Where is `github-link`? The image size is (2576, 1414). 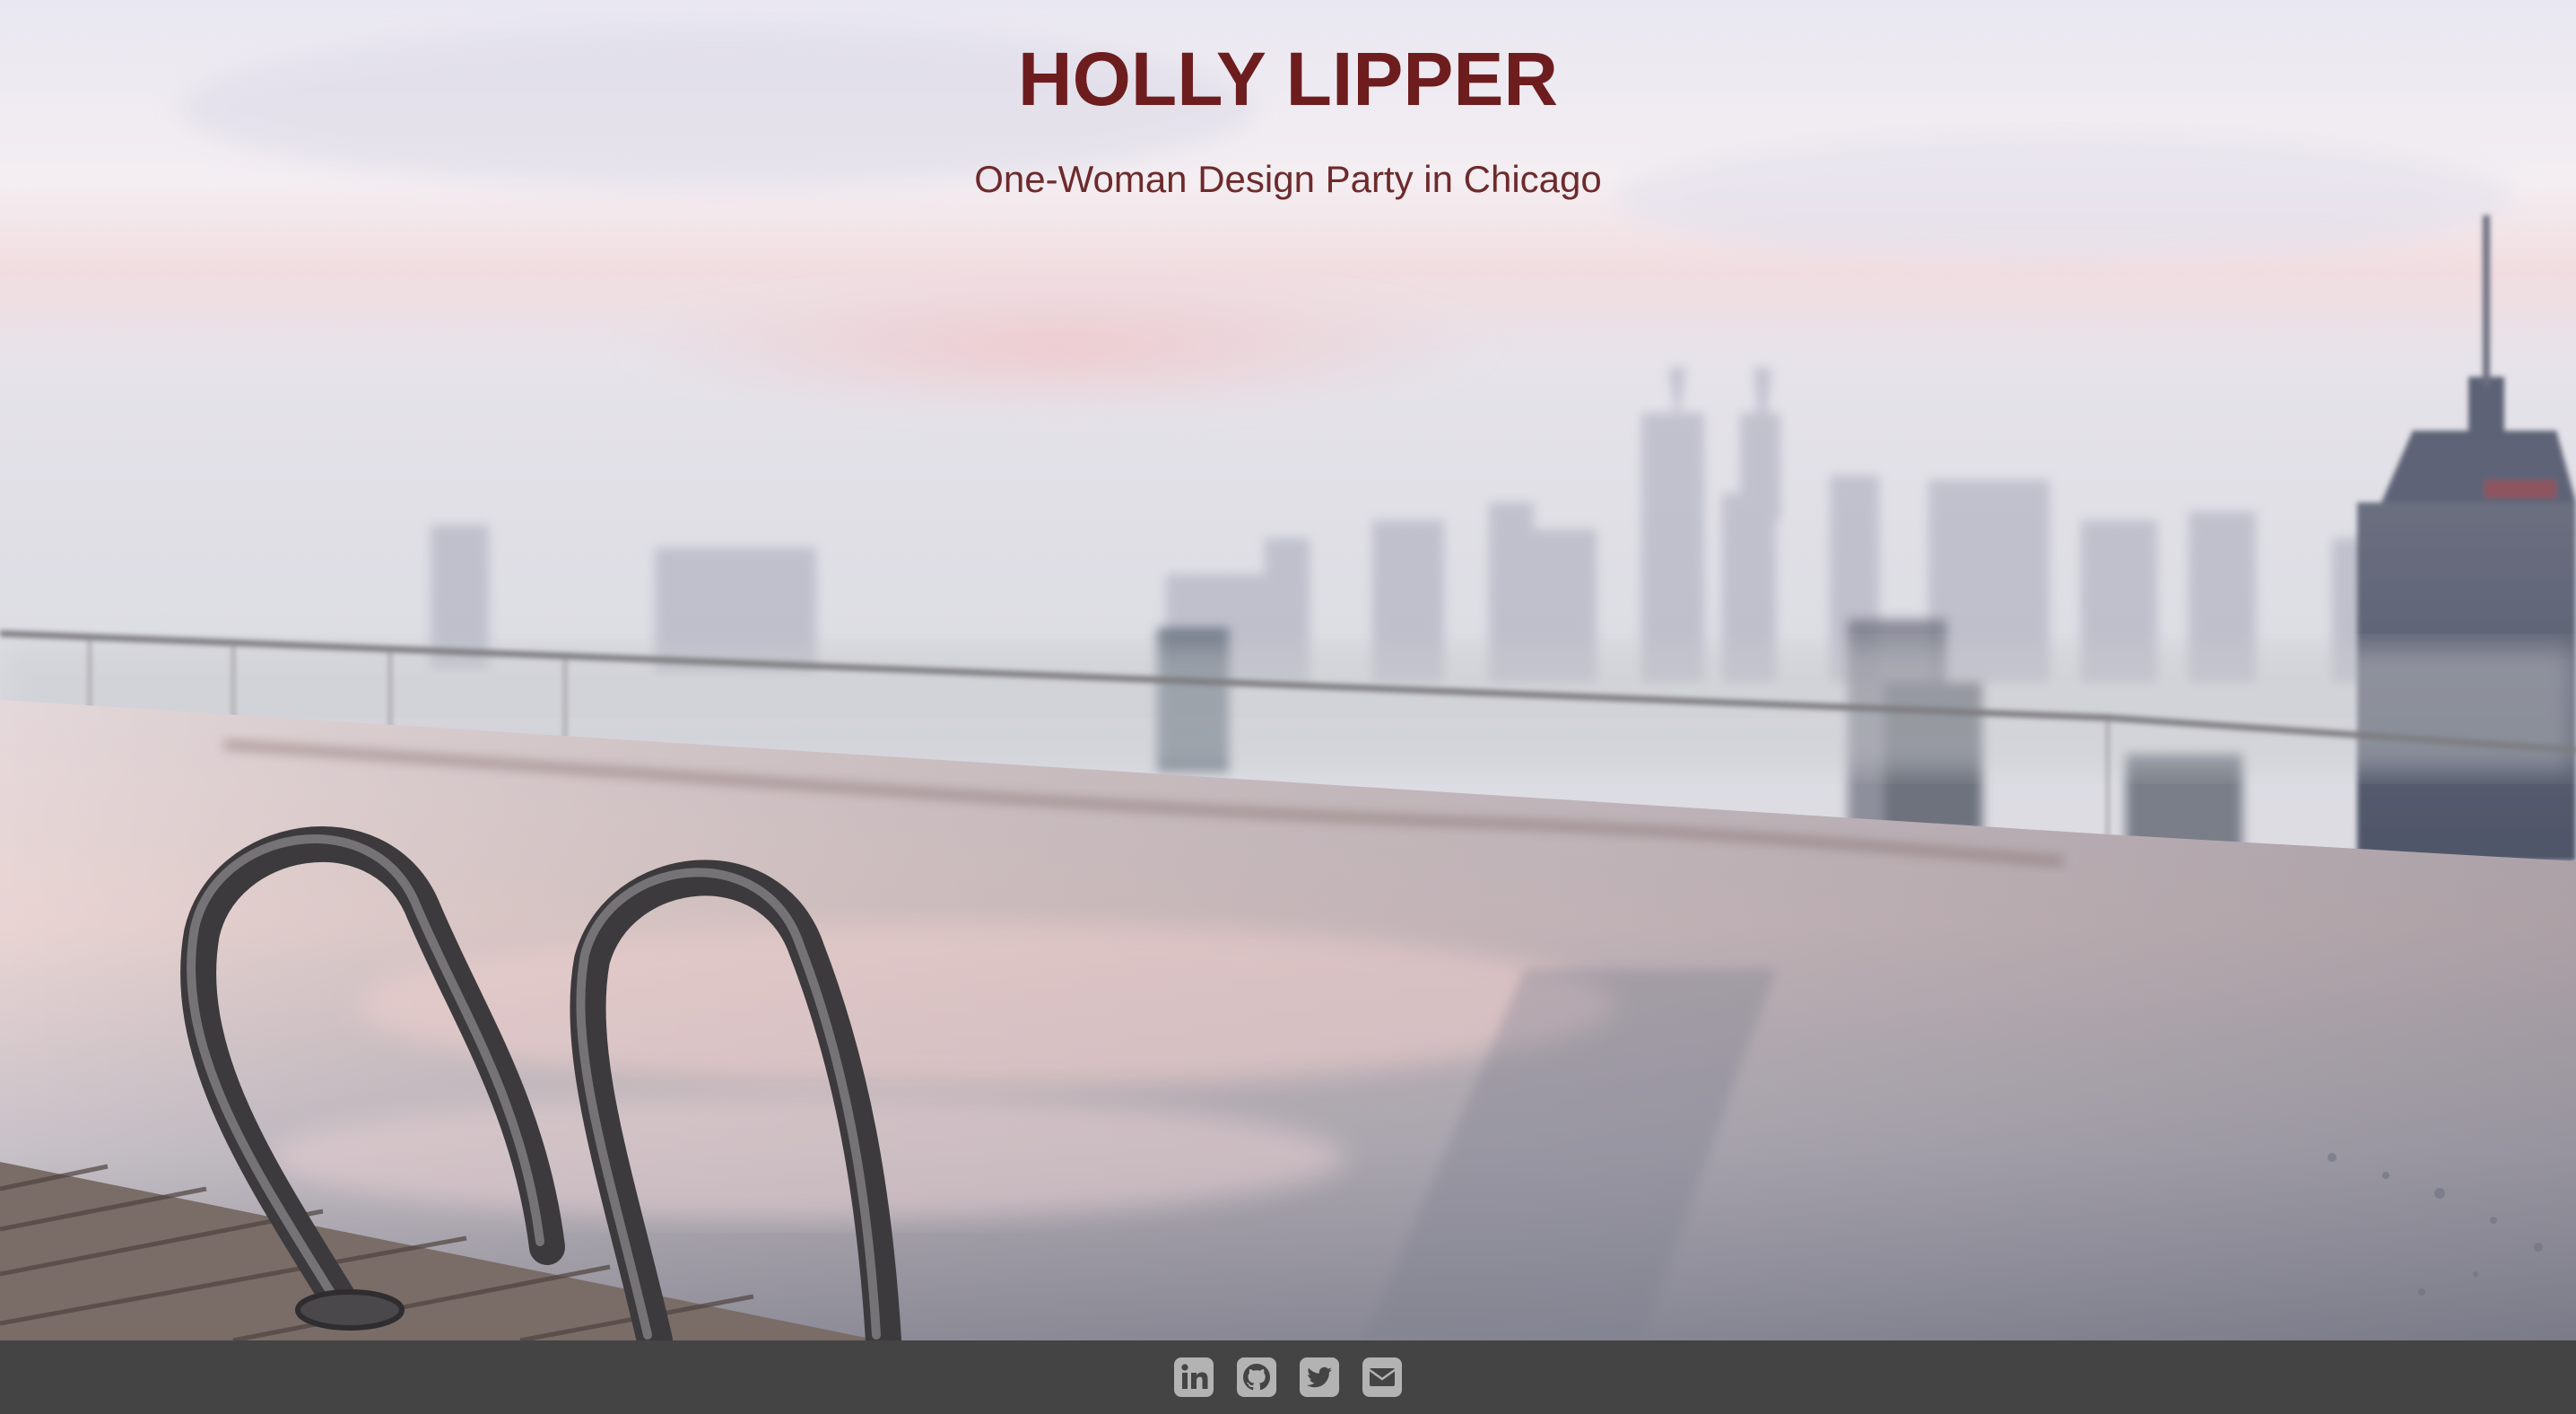 github-link is located at coordinates (1256, 1377).